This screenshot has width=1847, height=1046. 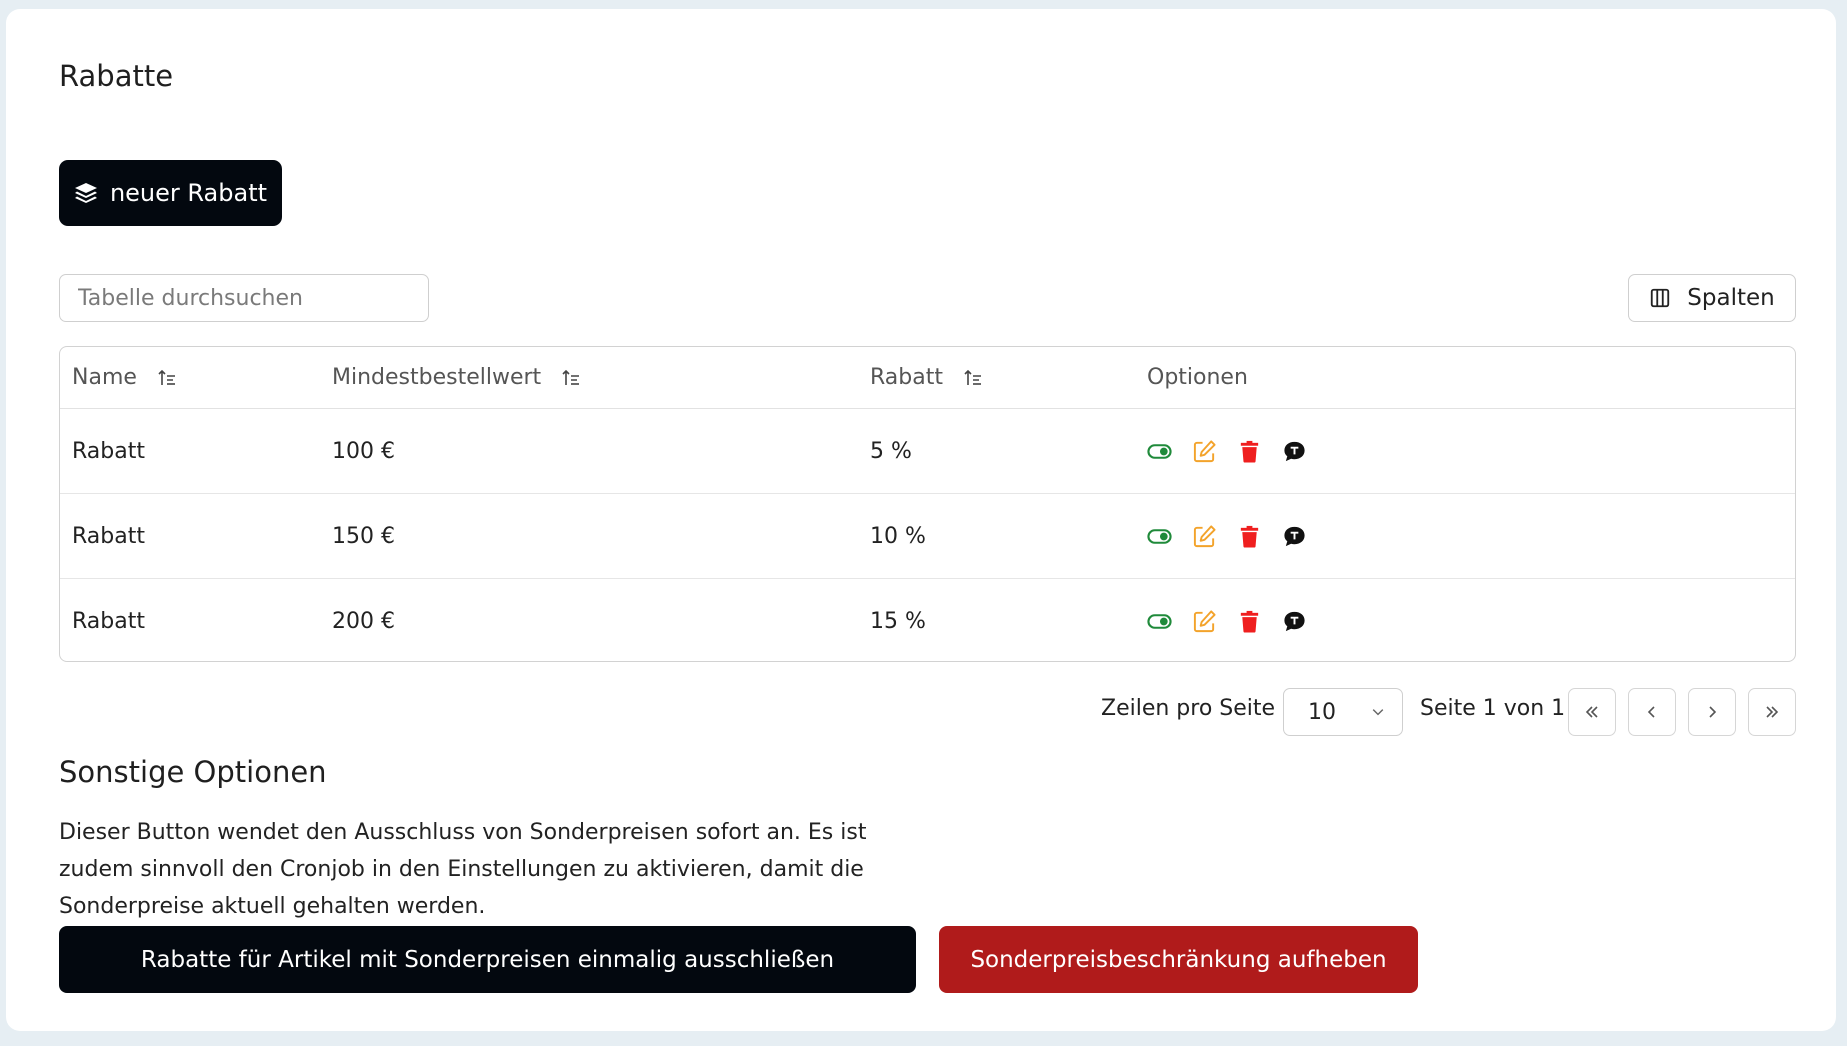 I want to click on next-page-icon, so click(x=1713, y=712).